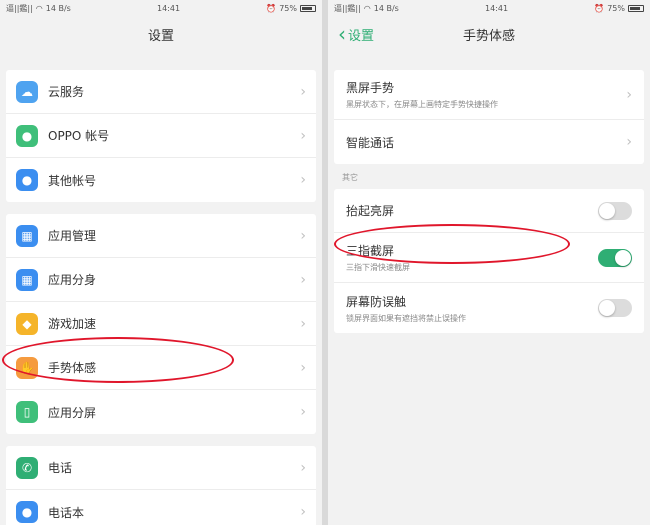 The width and height of the screenshot is (650, 525). What do you see at coordinates (422, 104) in the screenshot?
I see `setting-description: 黑屏状态下，在屏幕上画特定手势快捷操作` at bounding box center [422, 104].